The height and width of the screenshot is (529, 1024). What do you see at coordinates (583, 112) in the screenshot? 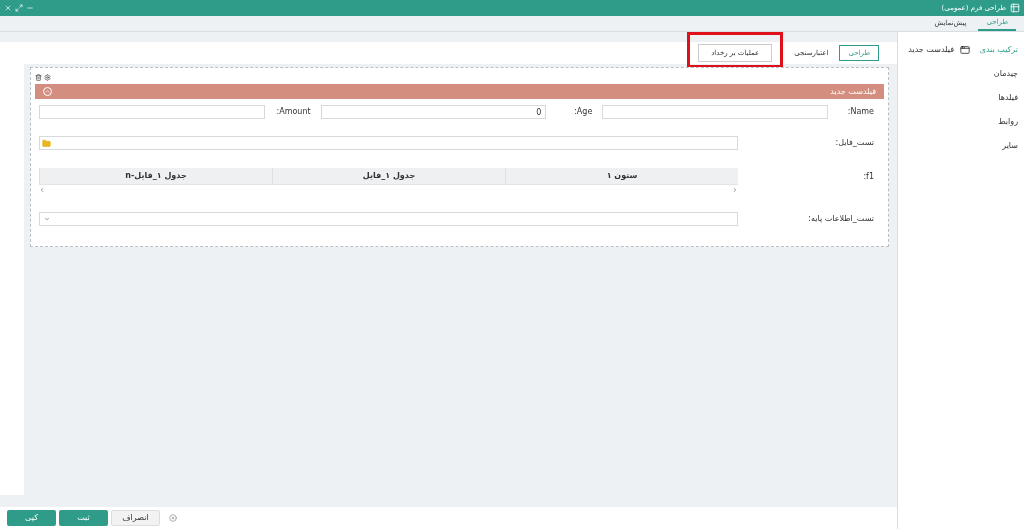
I see `field-label: :Age` at bounding box center [583, 112].